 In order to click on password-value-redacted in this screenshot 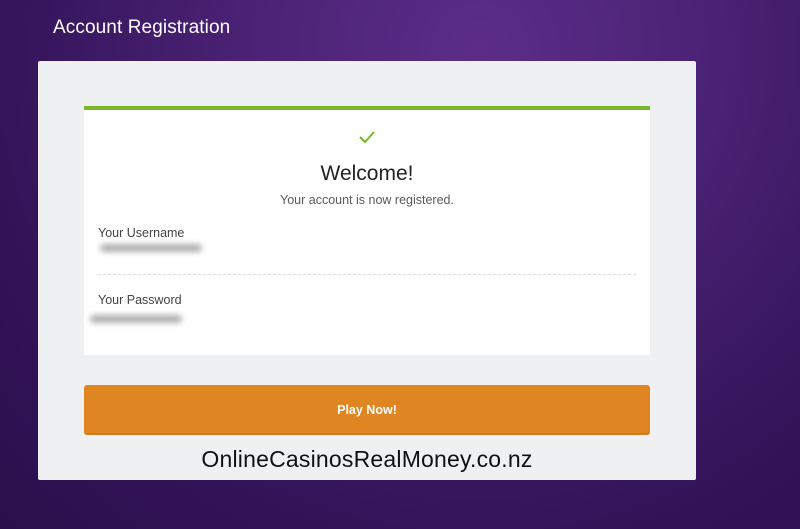, I will do `click(136, 319)`.